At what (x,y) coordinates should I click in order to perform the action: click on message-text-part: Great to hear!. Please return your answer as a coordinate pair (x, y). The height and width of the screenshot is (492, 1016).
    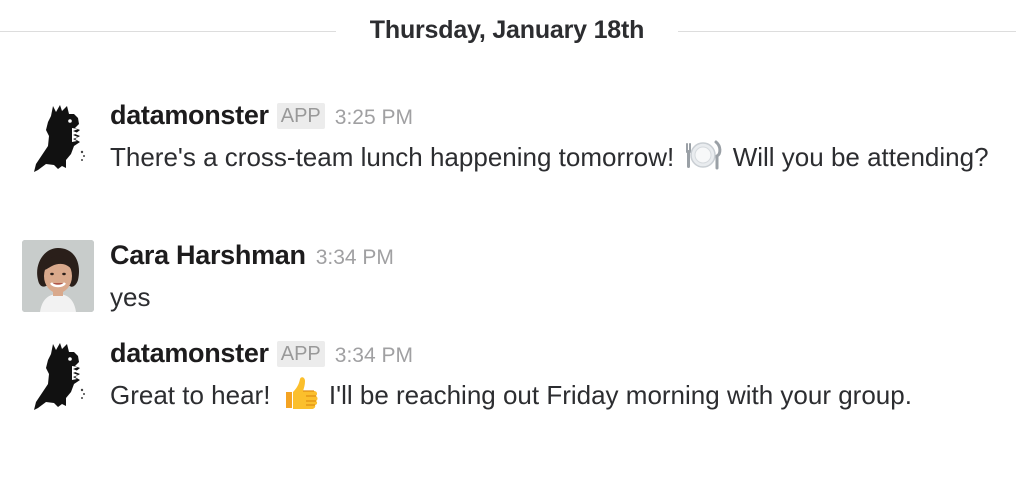
    Looking at the image, I should click on (190, 395).